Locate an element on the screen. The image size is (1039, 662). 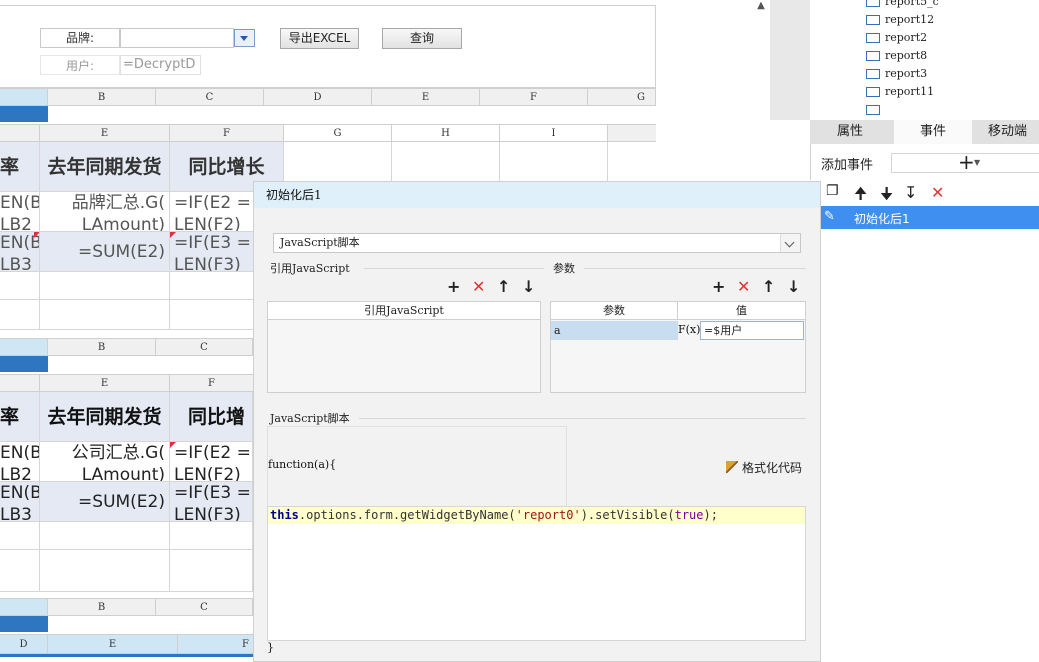
property-tabs: 属性 事件 移动端 is located at coordinates (924, 132).